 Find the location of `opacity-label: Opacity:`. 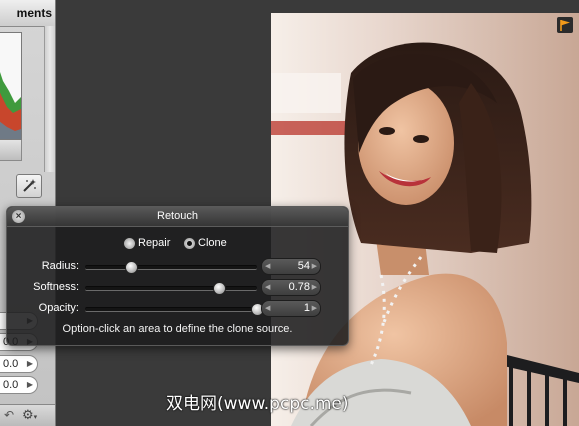

opacity-label: Opacity: is located at coordinates (58, 308).